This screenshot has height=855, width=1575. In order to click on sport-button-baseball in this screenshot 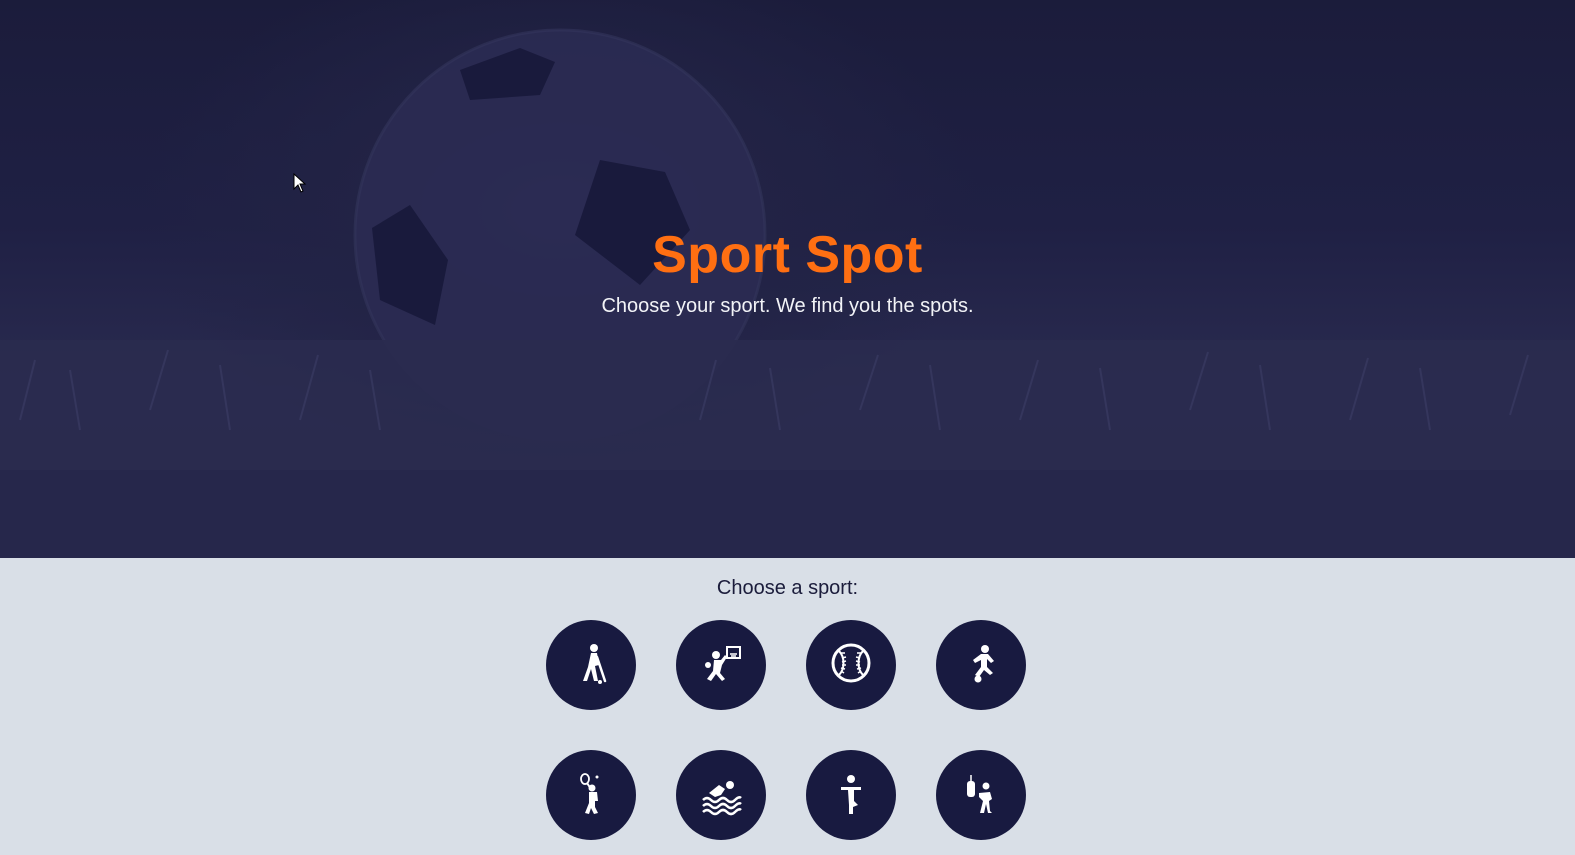, I will do `click(851, 665)`.